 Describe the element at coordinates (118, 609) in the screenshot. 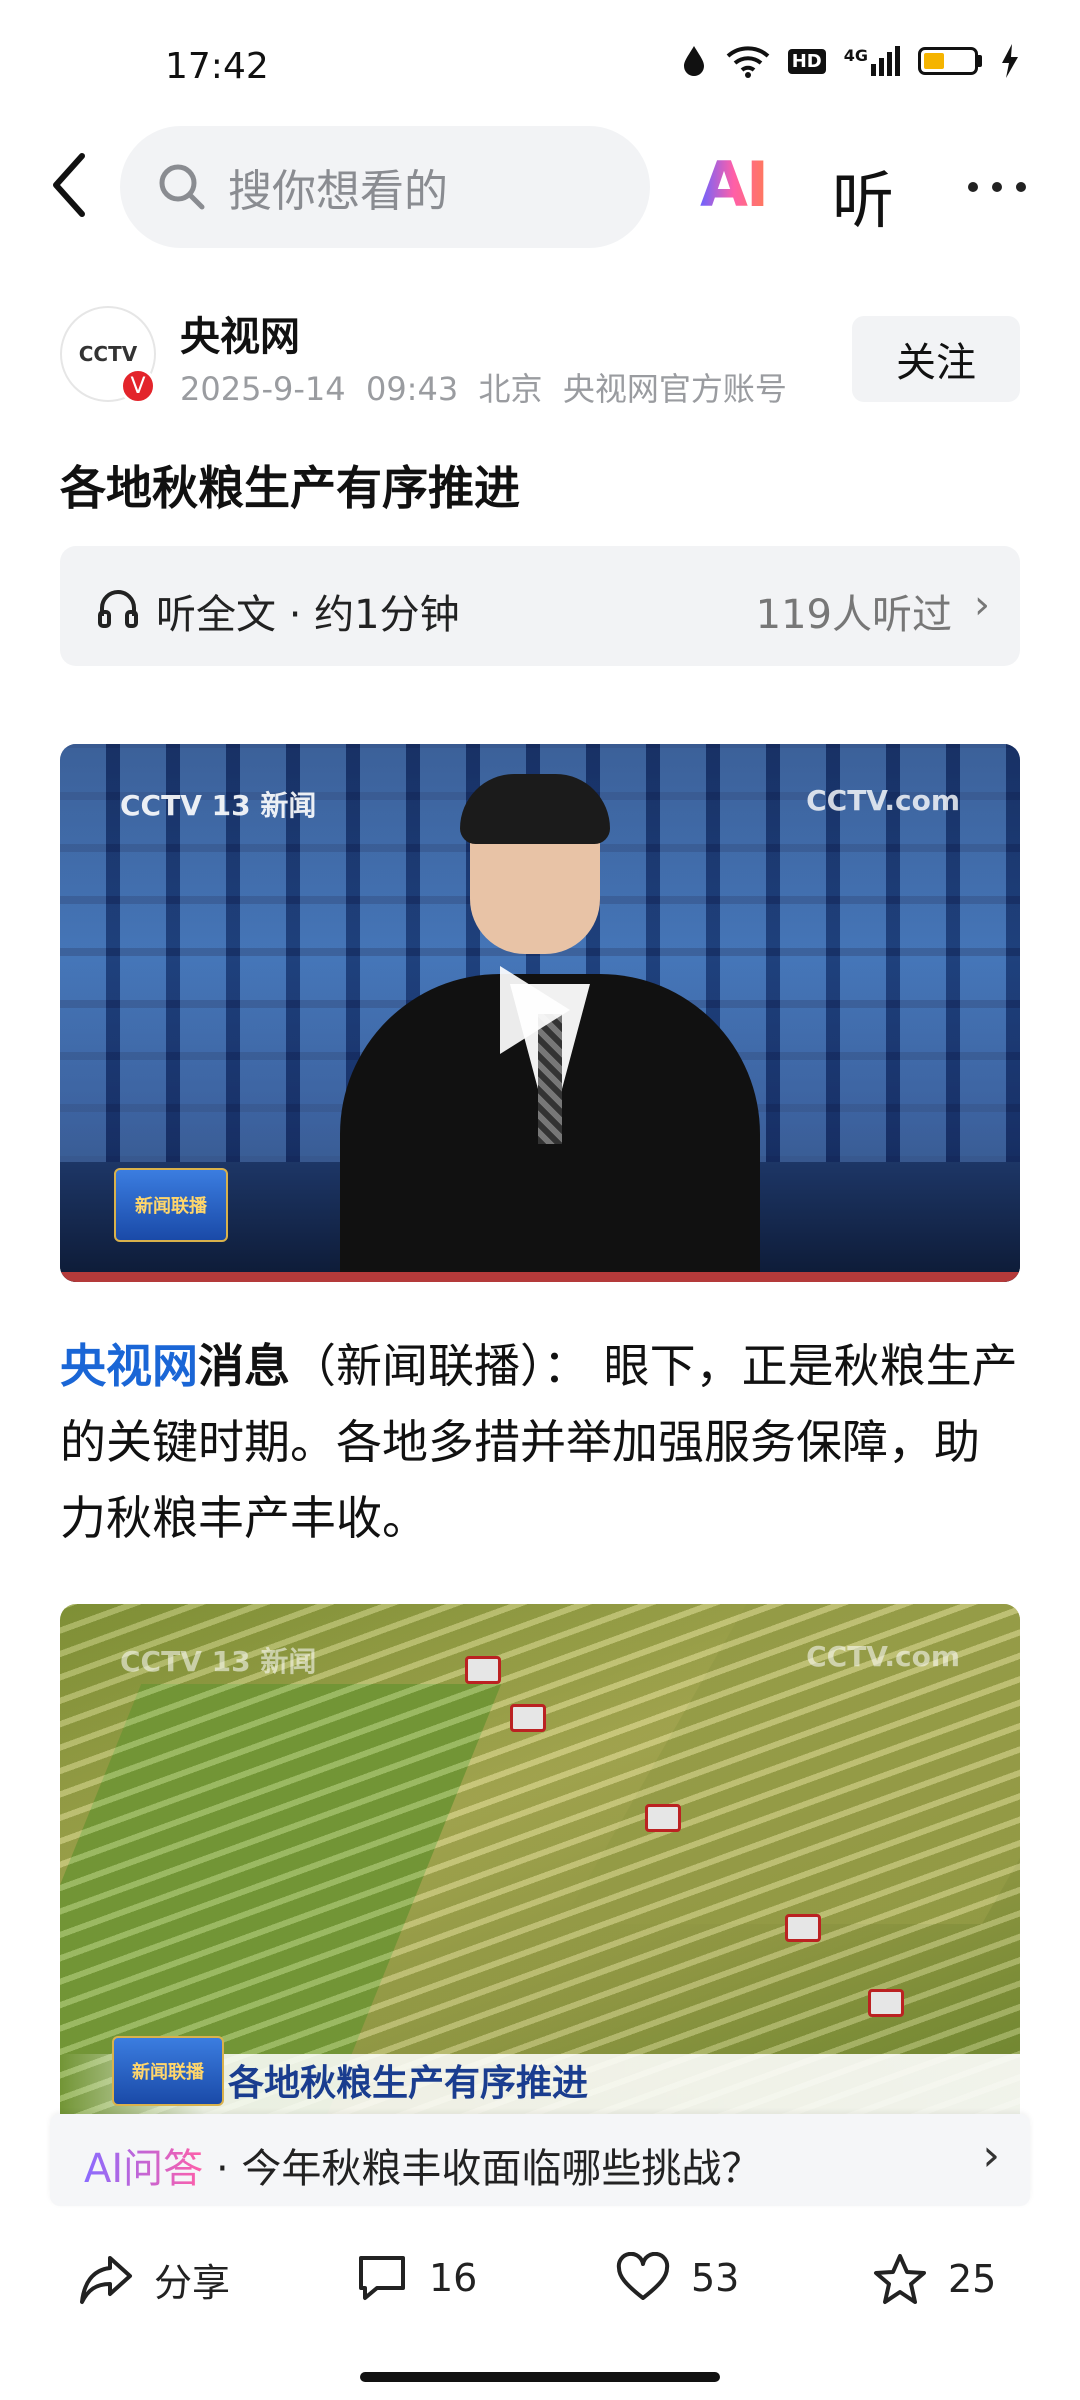

I see `headphones-icon` at that location.